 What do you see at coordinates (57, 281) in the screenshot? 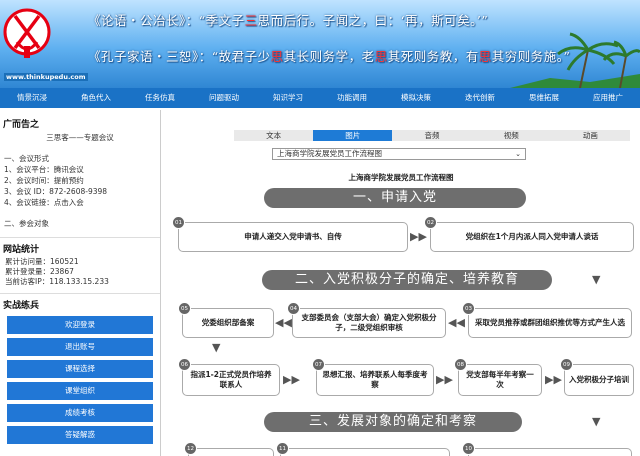
I see `stat-visitor-ip: 当前访客IP：118.133.15.233` at bounding box center [57, 281].